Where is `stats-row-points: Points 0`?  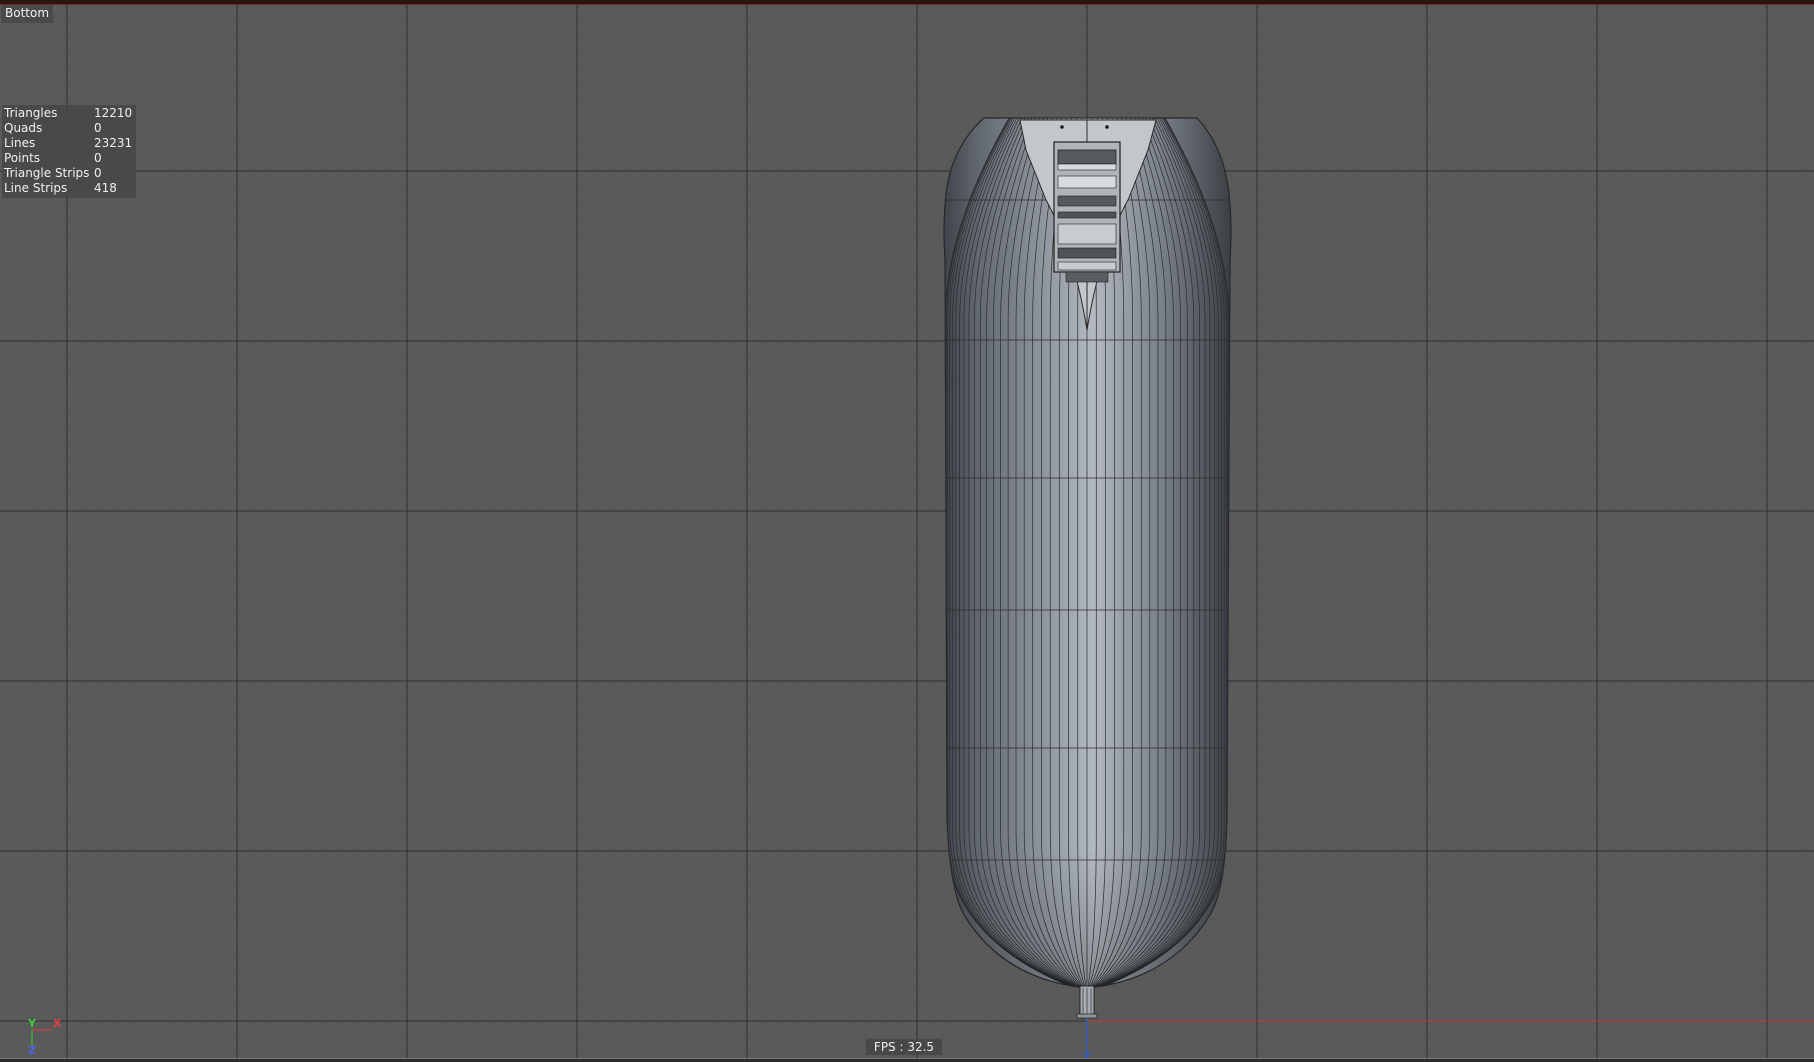 stats-row-points: Points 0 is located at coordinates (69, 158).